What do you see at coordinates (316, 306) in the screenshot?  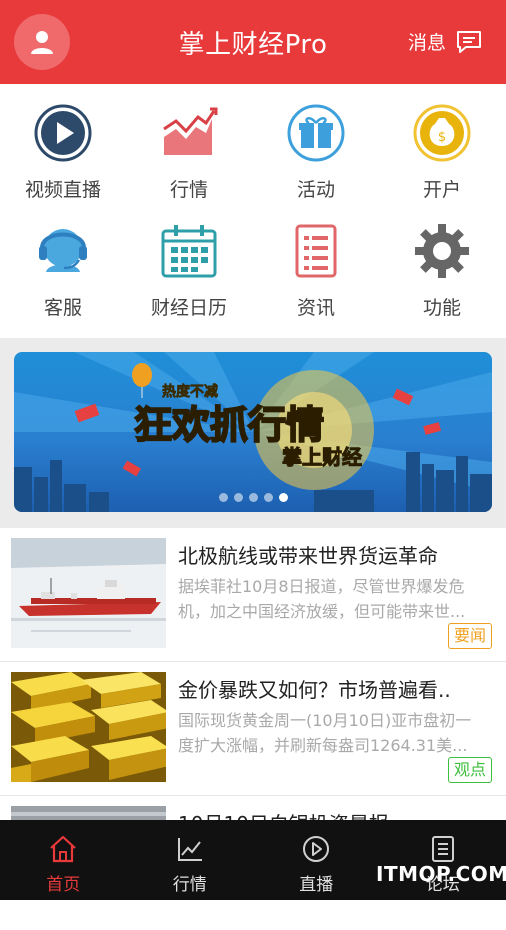 I see `grid-label: 资讯` at bounding box center [316, 306].